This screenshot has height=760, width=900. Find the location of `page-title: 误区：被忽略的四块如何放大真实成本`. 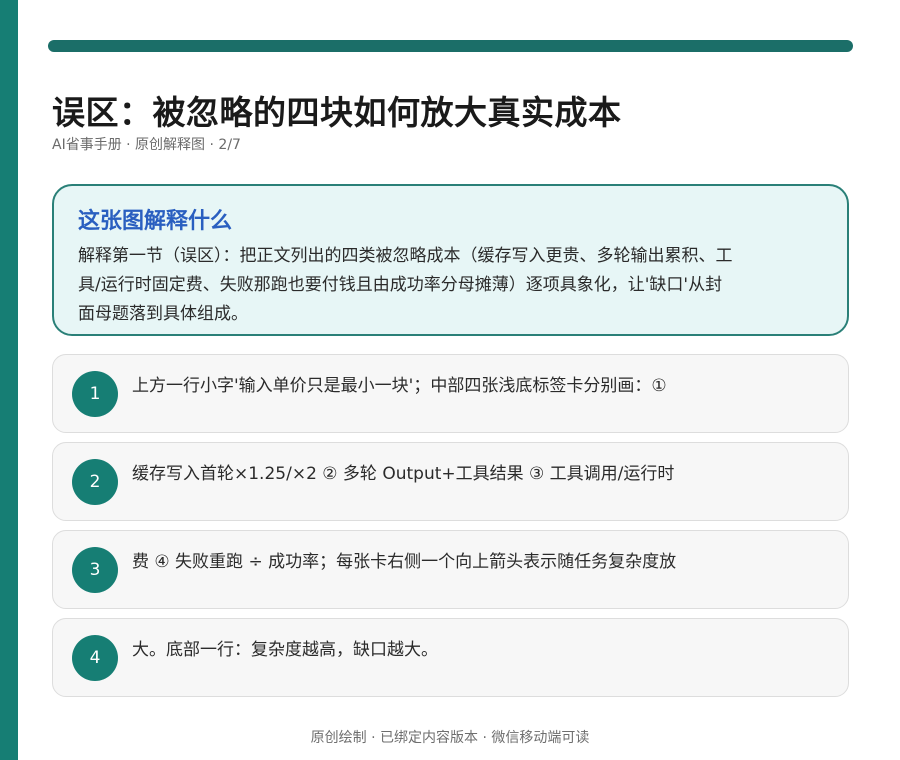

page-title: 误区：被忽略的四块如何放大真实成本 is located at coordinates (337, 112).